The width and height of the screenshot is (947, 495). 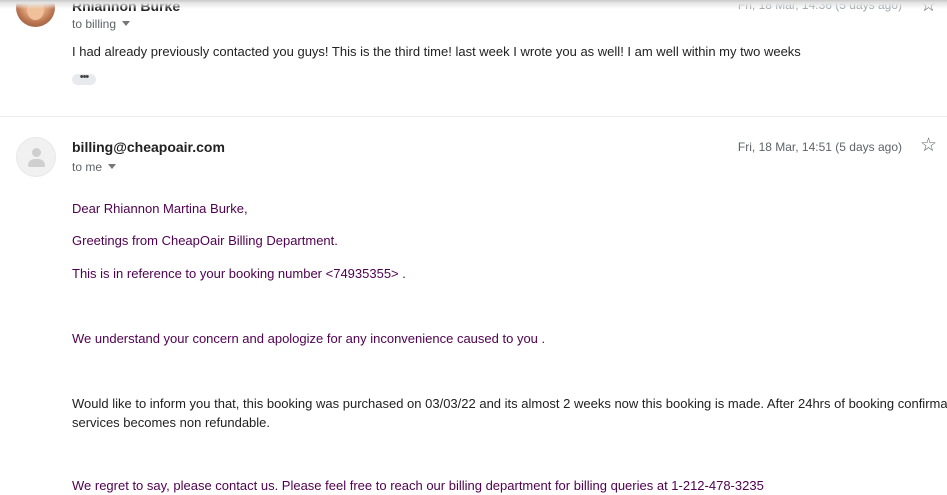 What do you see at coordinates (819, 147) in the screenshot?
I see `message-date: Fri, 18 Mar, 14:51 (5 days ago)` at bounding box center [819, 147].